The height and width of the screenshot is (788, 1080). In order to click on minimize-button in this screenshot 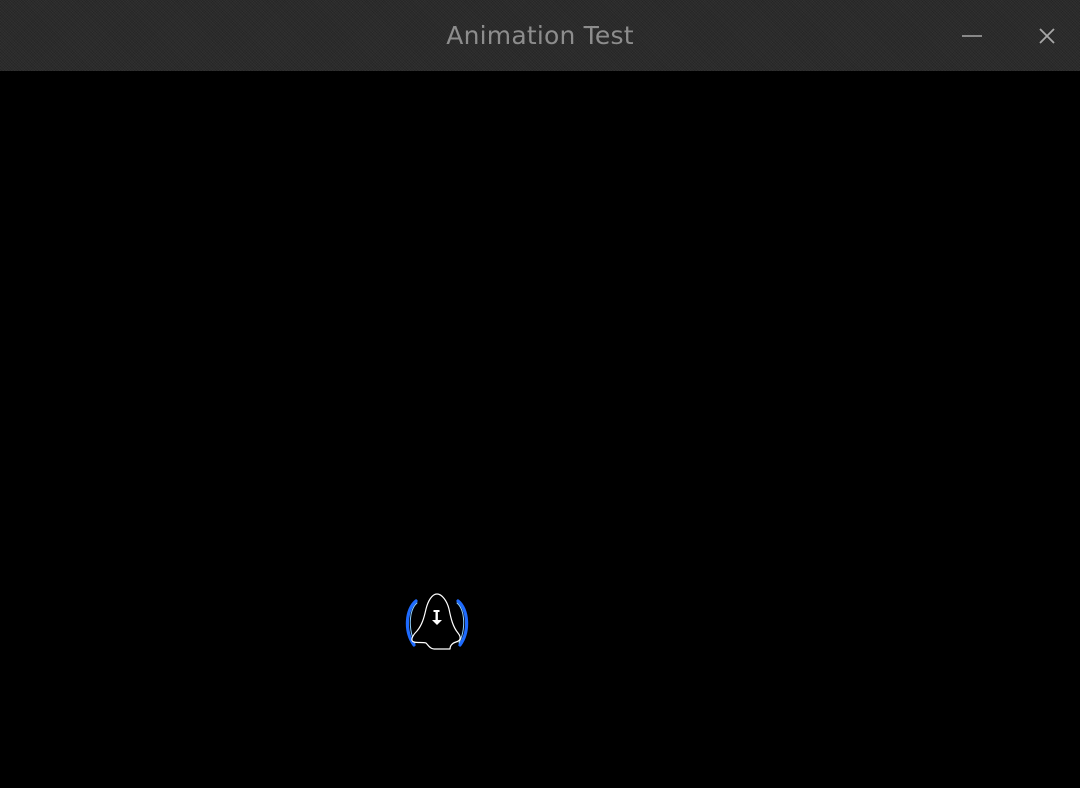, I will do `click(972, 35)`.